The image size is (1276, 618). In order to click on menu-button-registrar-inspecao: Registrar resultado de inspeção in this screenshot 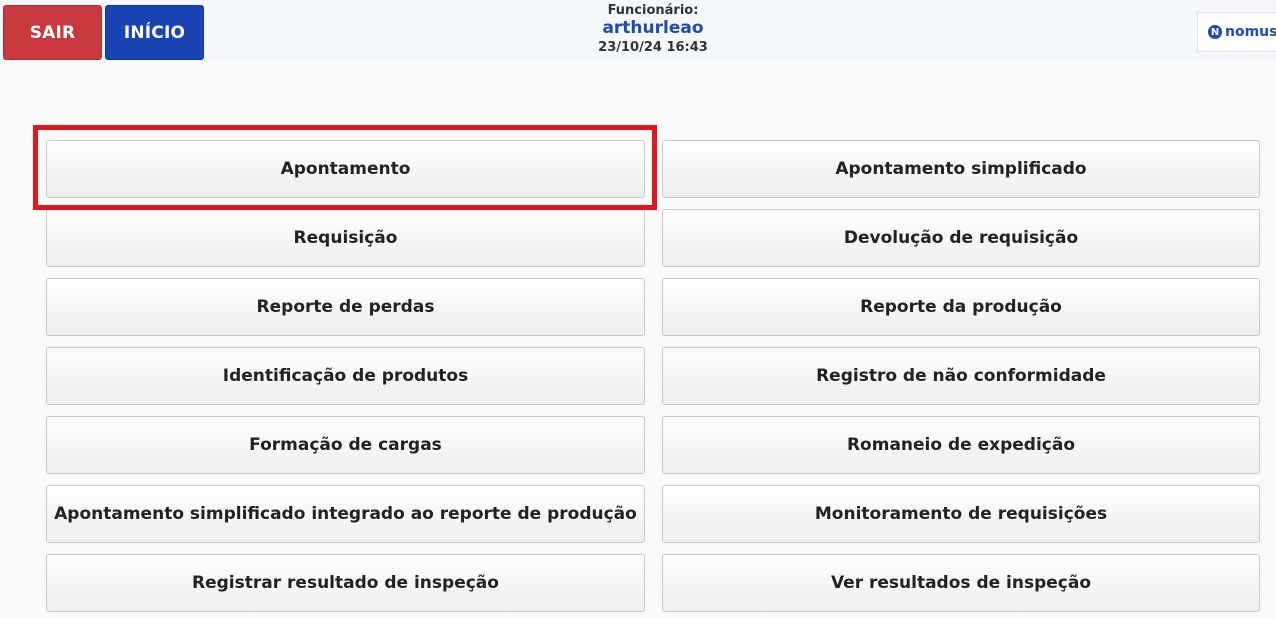, I will do `click(345, 583)`.